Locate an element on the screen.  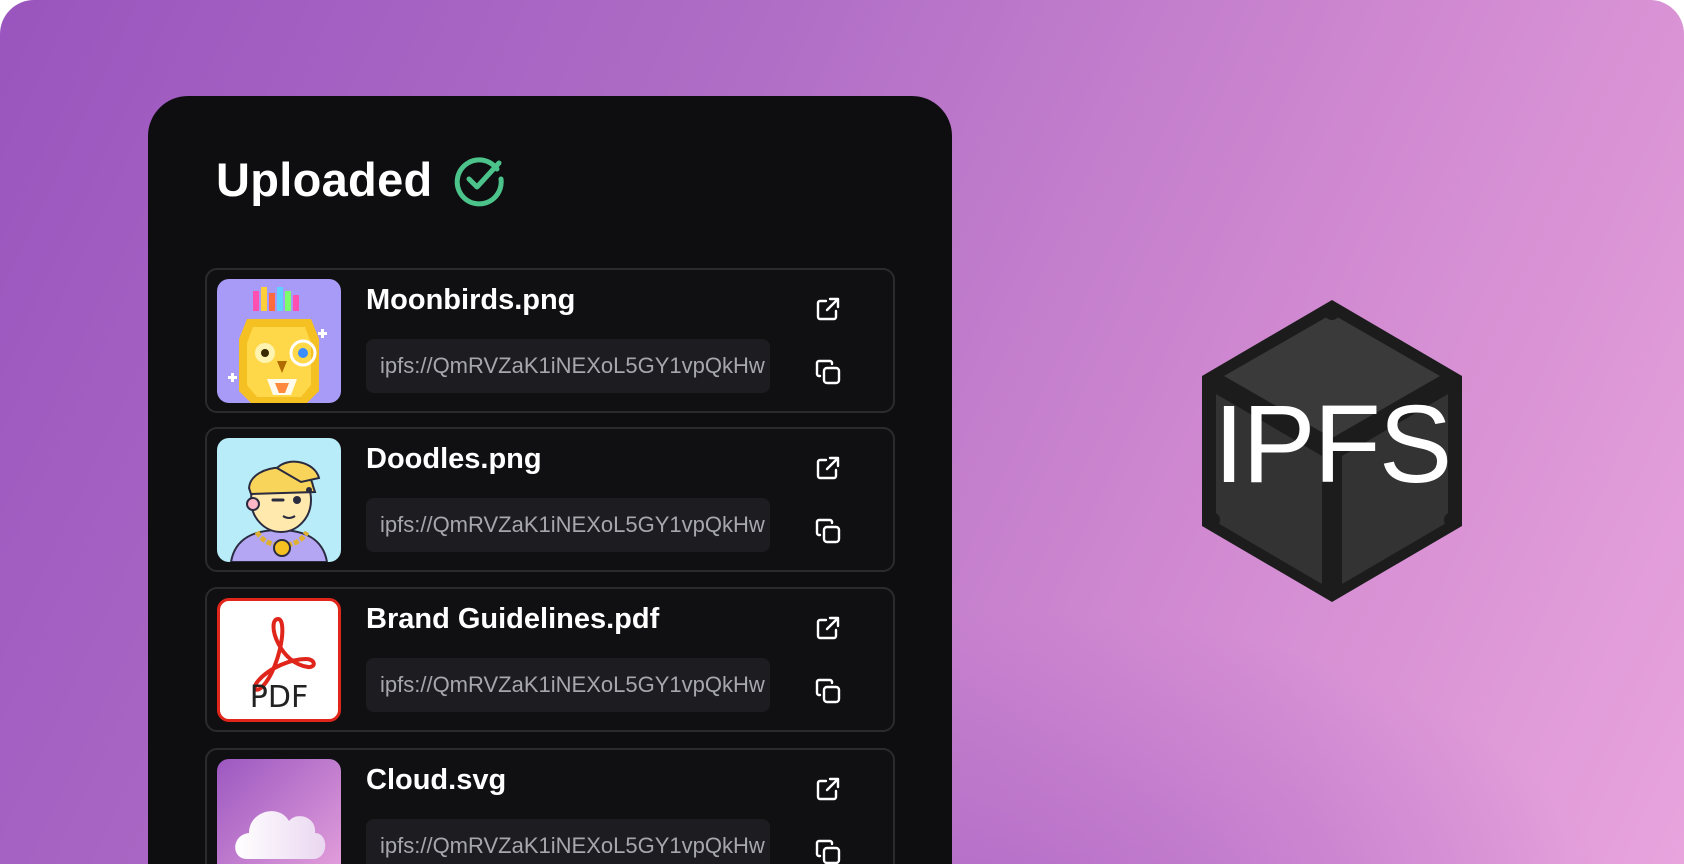
panel-title: Uploaded is located at coordinates (324, 179).